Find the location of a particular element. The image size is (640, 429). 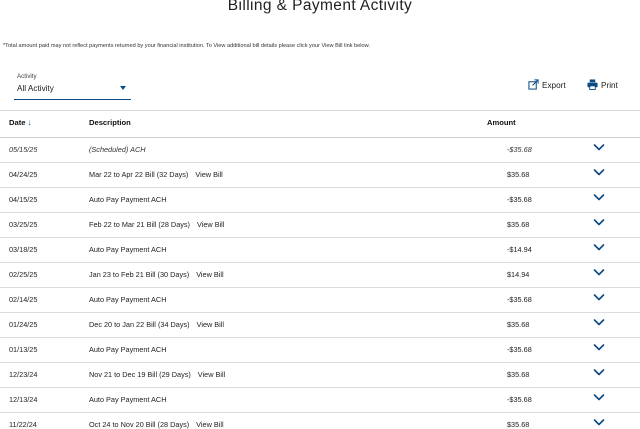

row-description: (Scheduled) ACH is located at coordinates (117, 149).